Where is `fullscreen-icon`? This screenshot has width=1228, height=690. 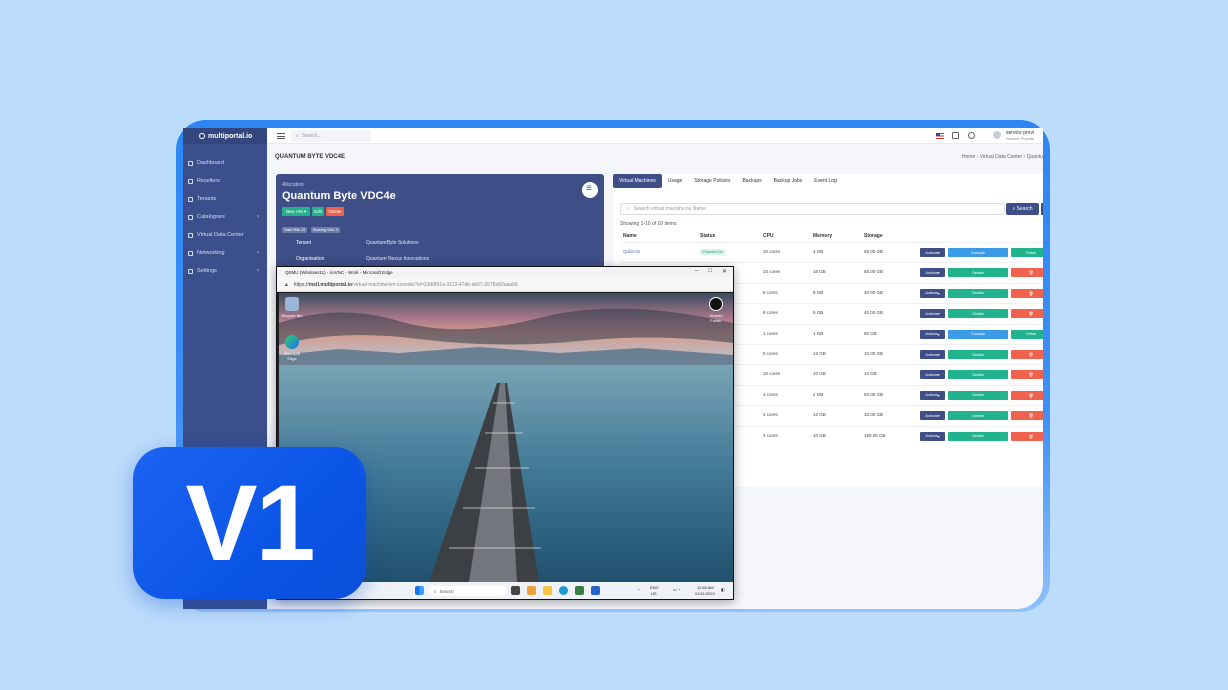 fullscreen-icon is located at coordinates (955, 135).